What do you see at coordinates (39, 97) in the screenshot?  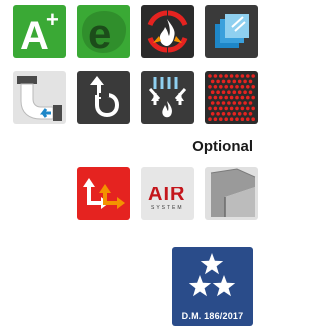 I see `pipe-elbow-icon` at bounding box center [39, 97].